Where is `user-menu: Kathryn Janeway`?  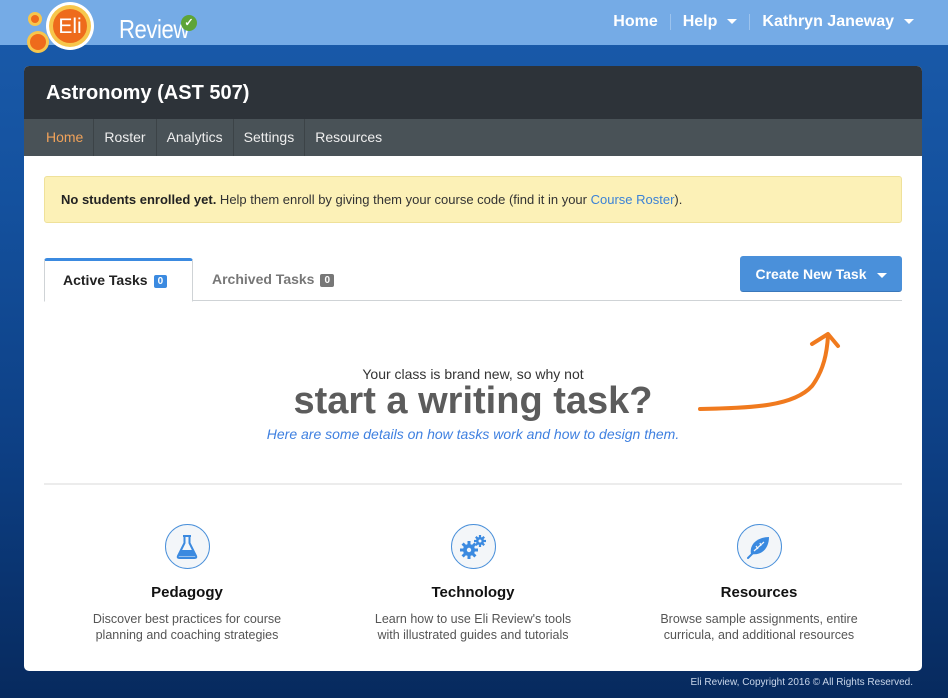 user-menu: Kathryn Janeway is located at coordinates (838, 22).